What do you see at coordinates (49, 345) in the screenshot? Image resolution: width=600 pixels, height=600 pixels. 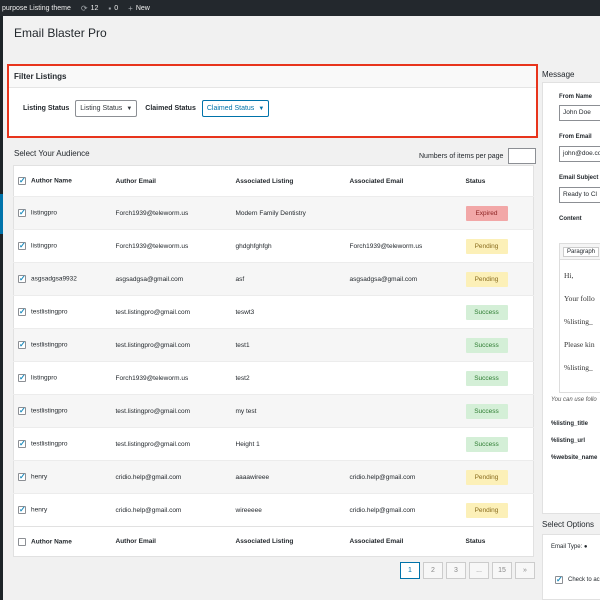 I see `author-name: testlistingpro` at bounding box center [49, 345].